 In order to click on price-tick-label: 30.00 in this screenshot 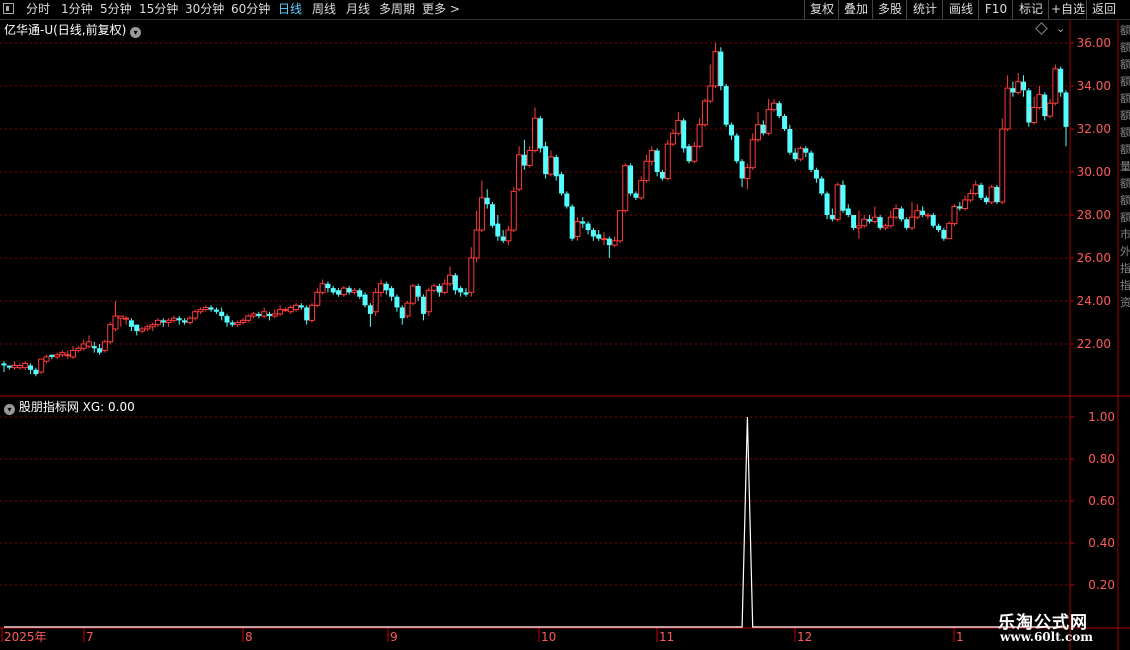, I will do `click(1094, 172)`.